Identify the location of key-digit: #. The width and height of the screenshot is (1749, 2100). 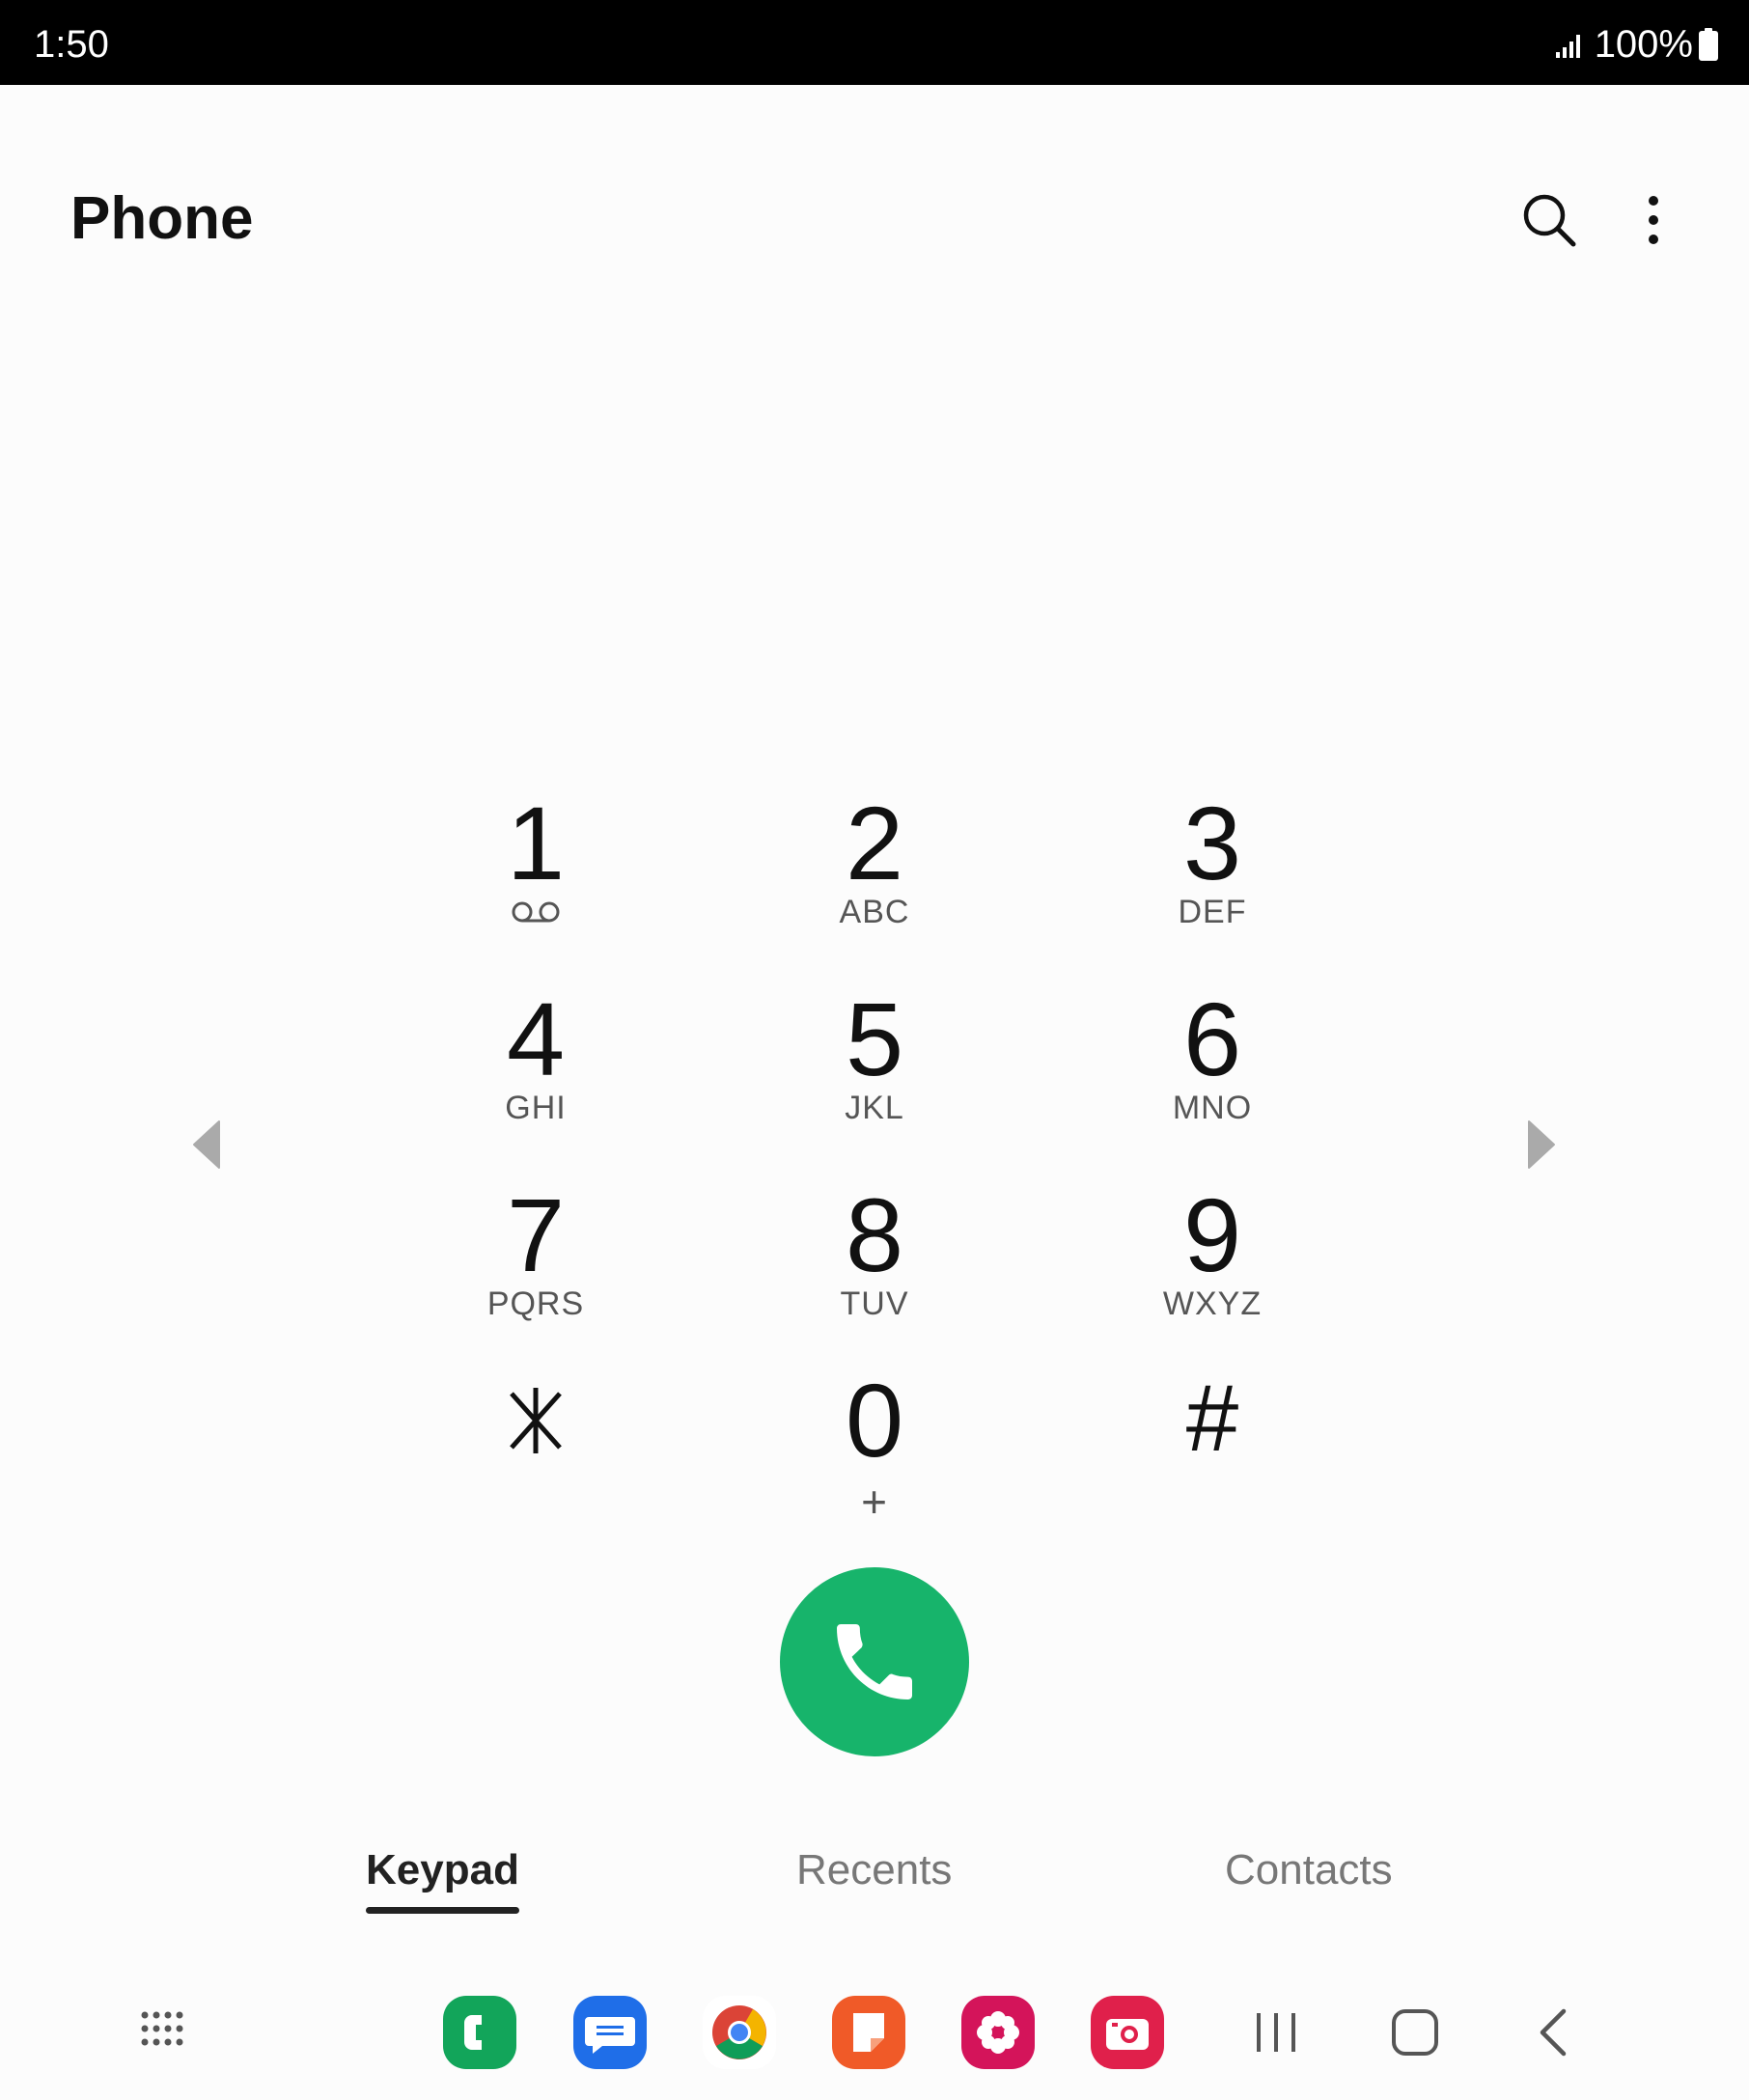
(1212, 1418).